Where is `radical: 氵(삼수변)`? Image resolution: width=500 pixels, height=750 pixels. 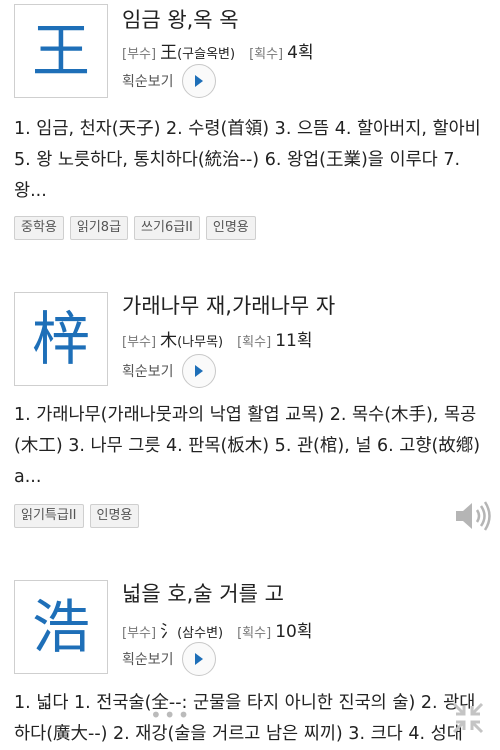 radical: 氵(삼수변) is located at coordinates (192, 632).